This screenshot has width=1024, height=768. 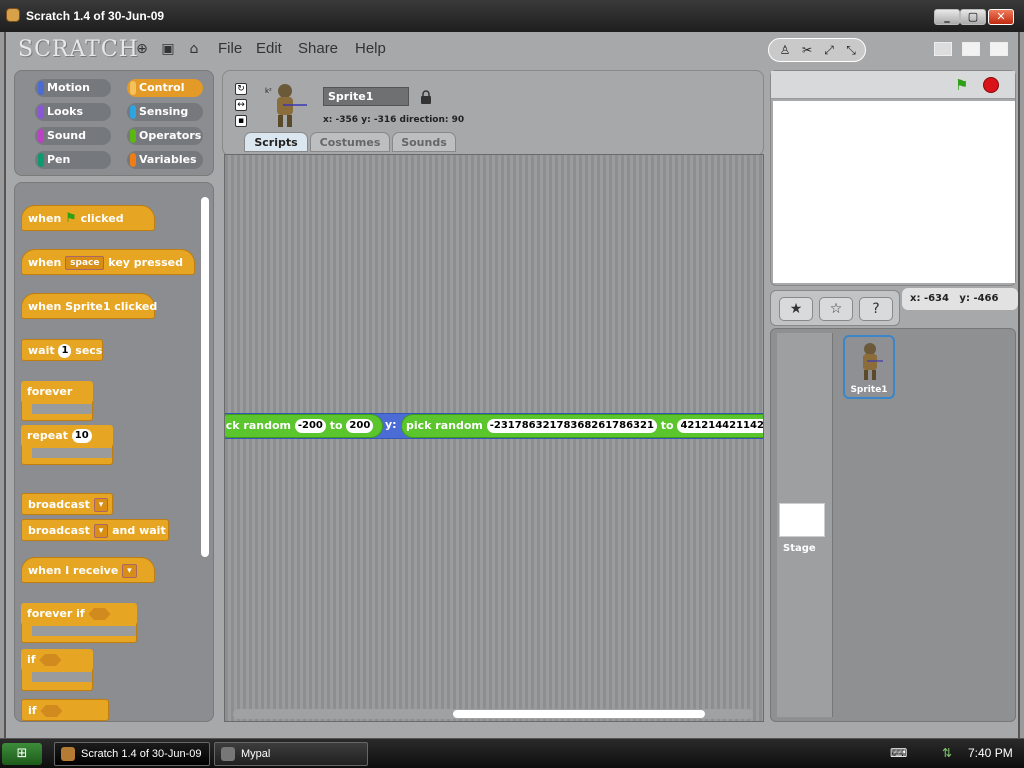 I want to click on x-label: x:, so click(x=328, y=120).